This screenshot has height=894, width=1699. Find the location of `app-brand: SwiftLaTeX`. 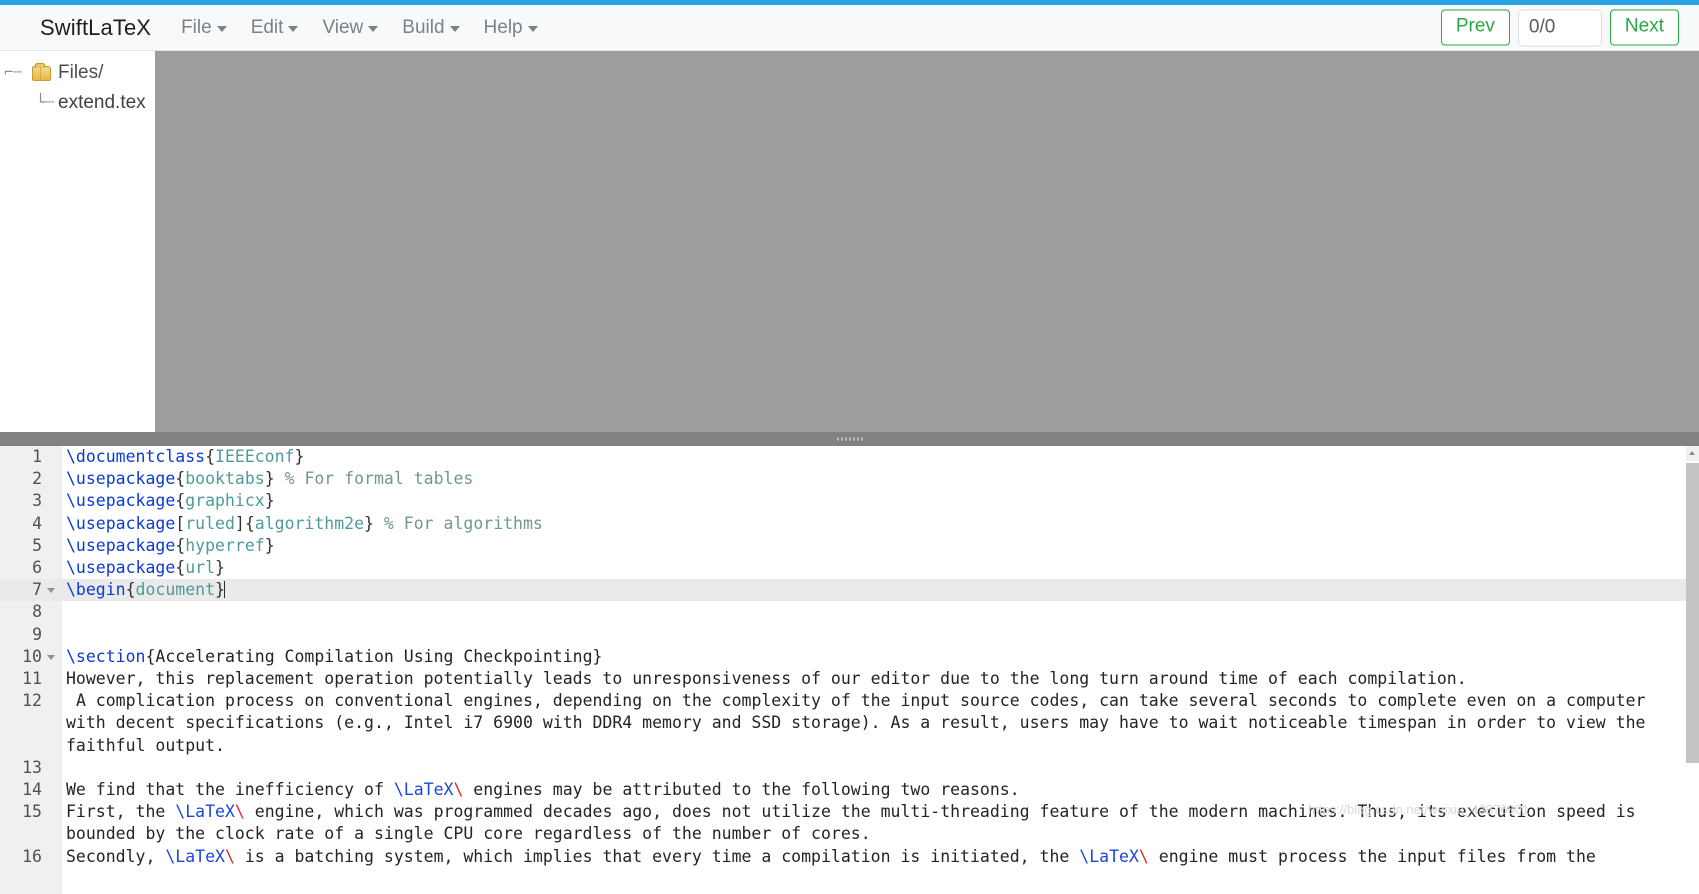

app-brand: SwiftLaTeX is located at coordinates (96, 27).